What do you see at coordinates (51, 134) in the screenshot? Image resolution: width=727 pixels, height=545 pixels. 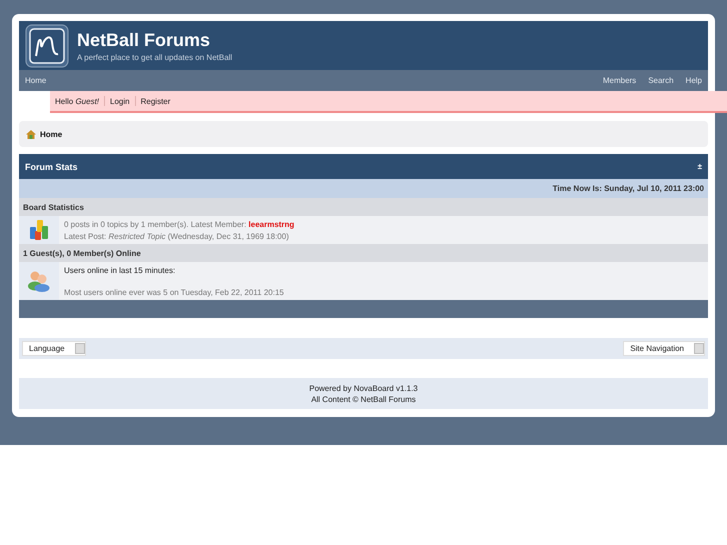 I see `breadcrumb-link: Home` at bounding box center [51, 134].